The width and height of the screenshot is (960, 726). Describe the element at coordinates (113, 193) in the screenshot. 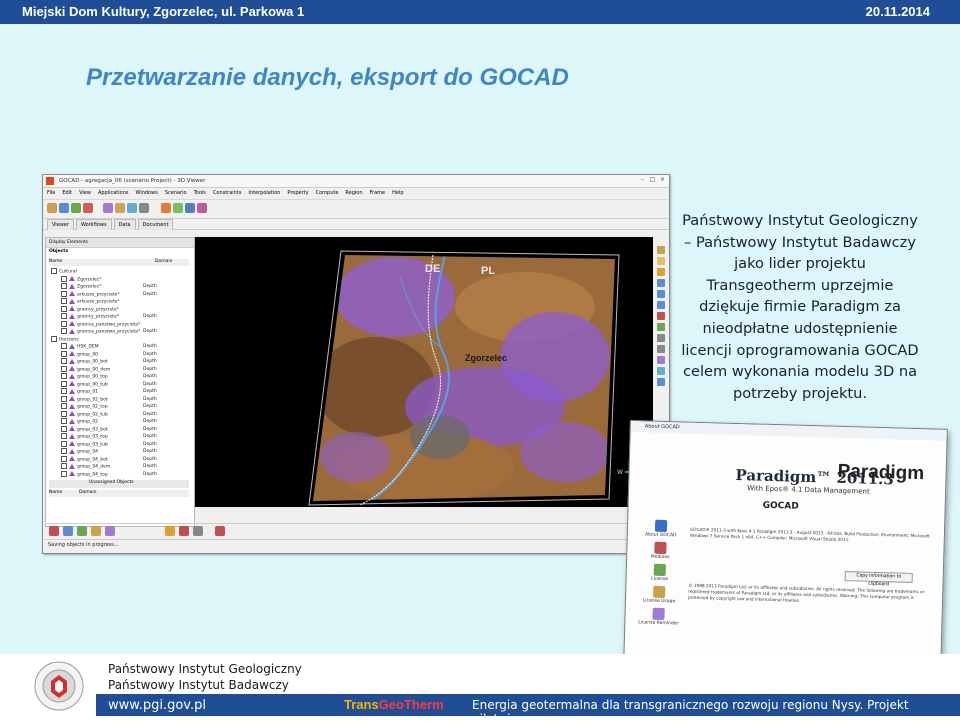

I see `menu-item: Applications` at that location.